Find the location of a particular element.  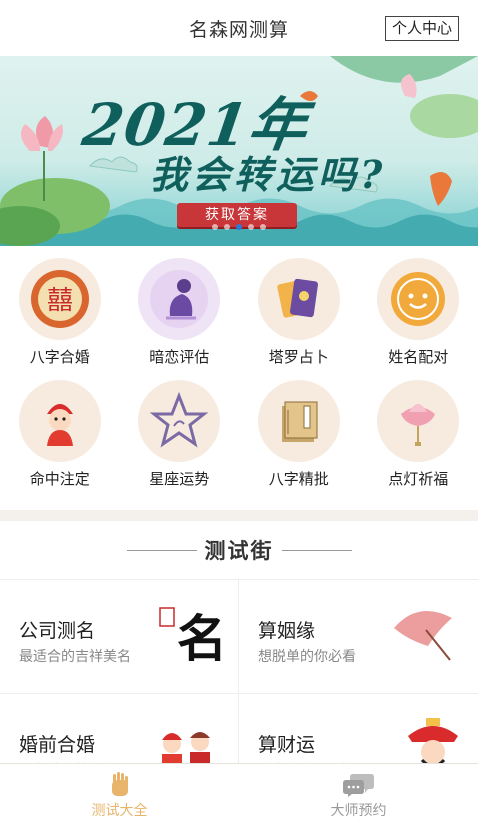

grid-item-name-match: 姓名配对 is located at coordinates (418, 319).